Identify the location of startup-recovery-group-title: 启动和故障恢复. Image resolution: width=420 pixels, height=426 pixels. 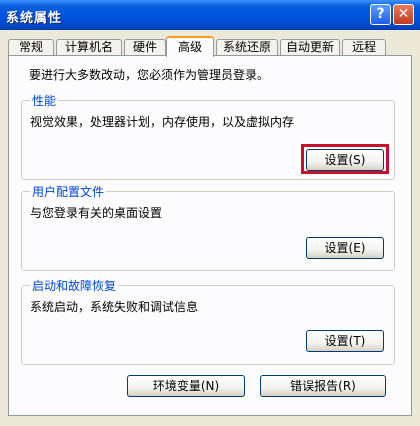
(74, 285).